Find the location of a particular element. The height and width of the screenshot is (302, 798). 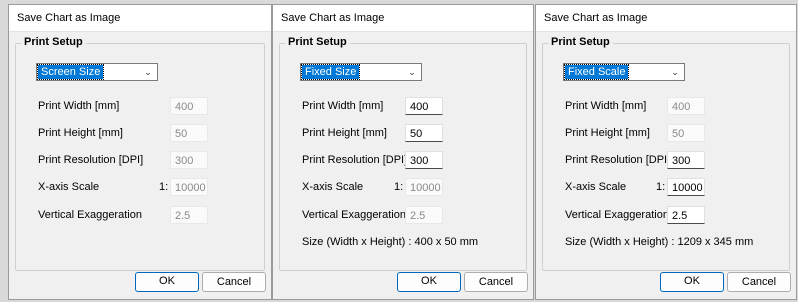

mode-select: Fixed Size ⌄ is located at coordinates (361, 72).